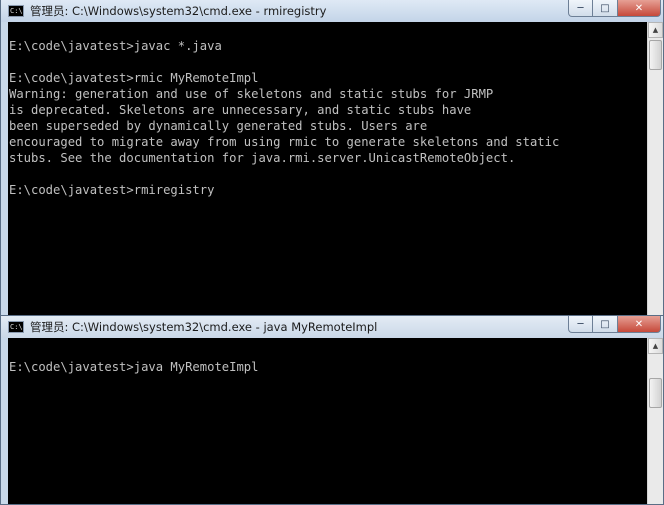 The image size is (664, 505). What do you see at coordinates (112, 190) in the screenshot?
I see `console-line: E:\code\javatest>rmiregistry` at bounding box center [112, 190].